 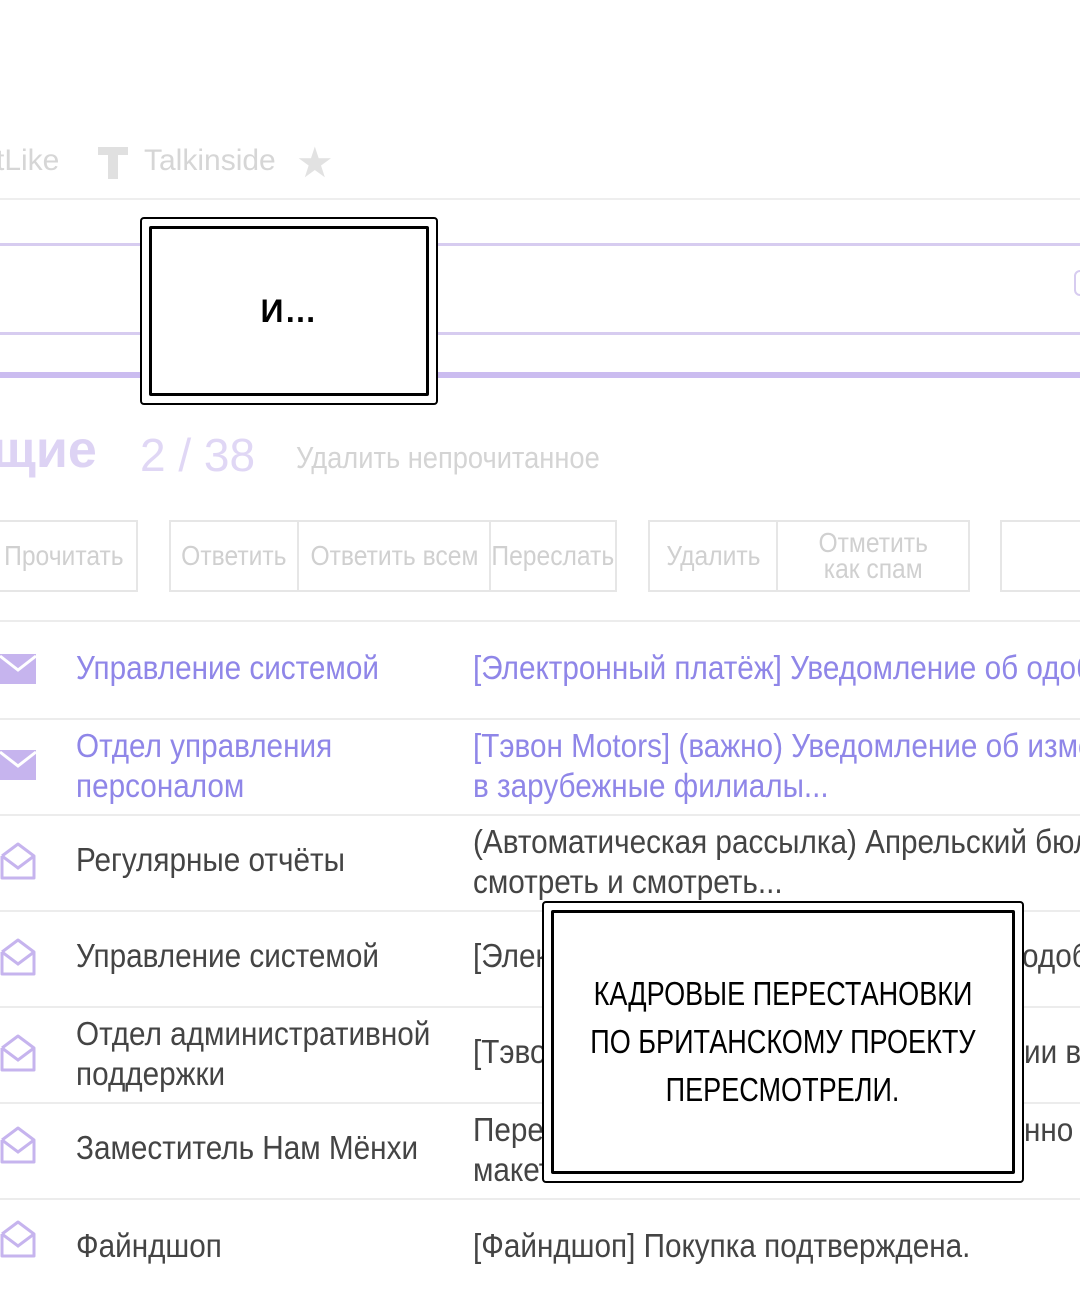 What do you see at coordinates (113, 163) in the screenshot?
I see `talkinside-logo-icon` at bounding box center [113, 163].